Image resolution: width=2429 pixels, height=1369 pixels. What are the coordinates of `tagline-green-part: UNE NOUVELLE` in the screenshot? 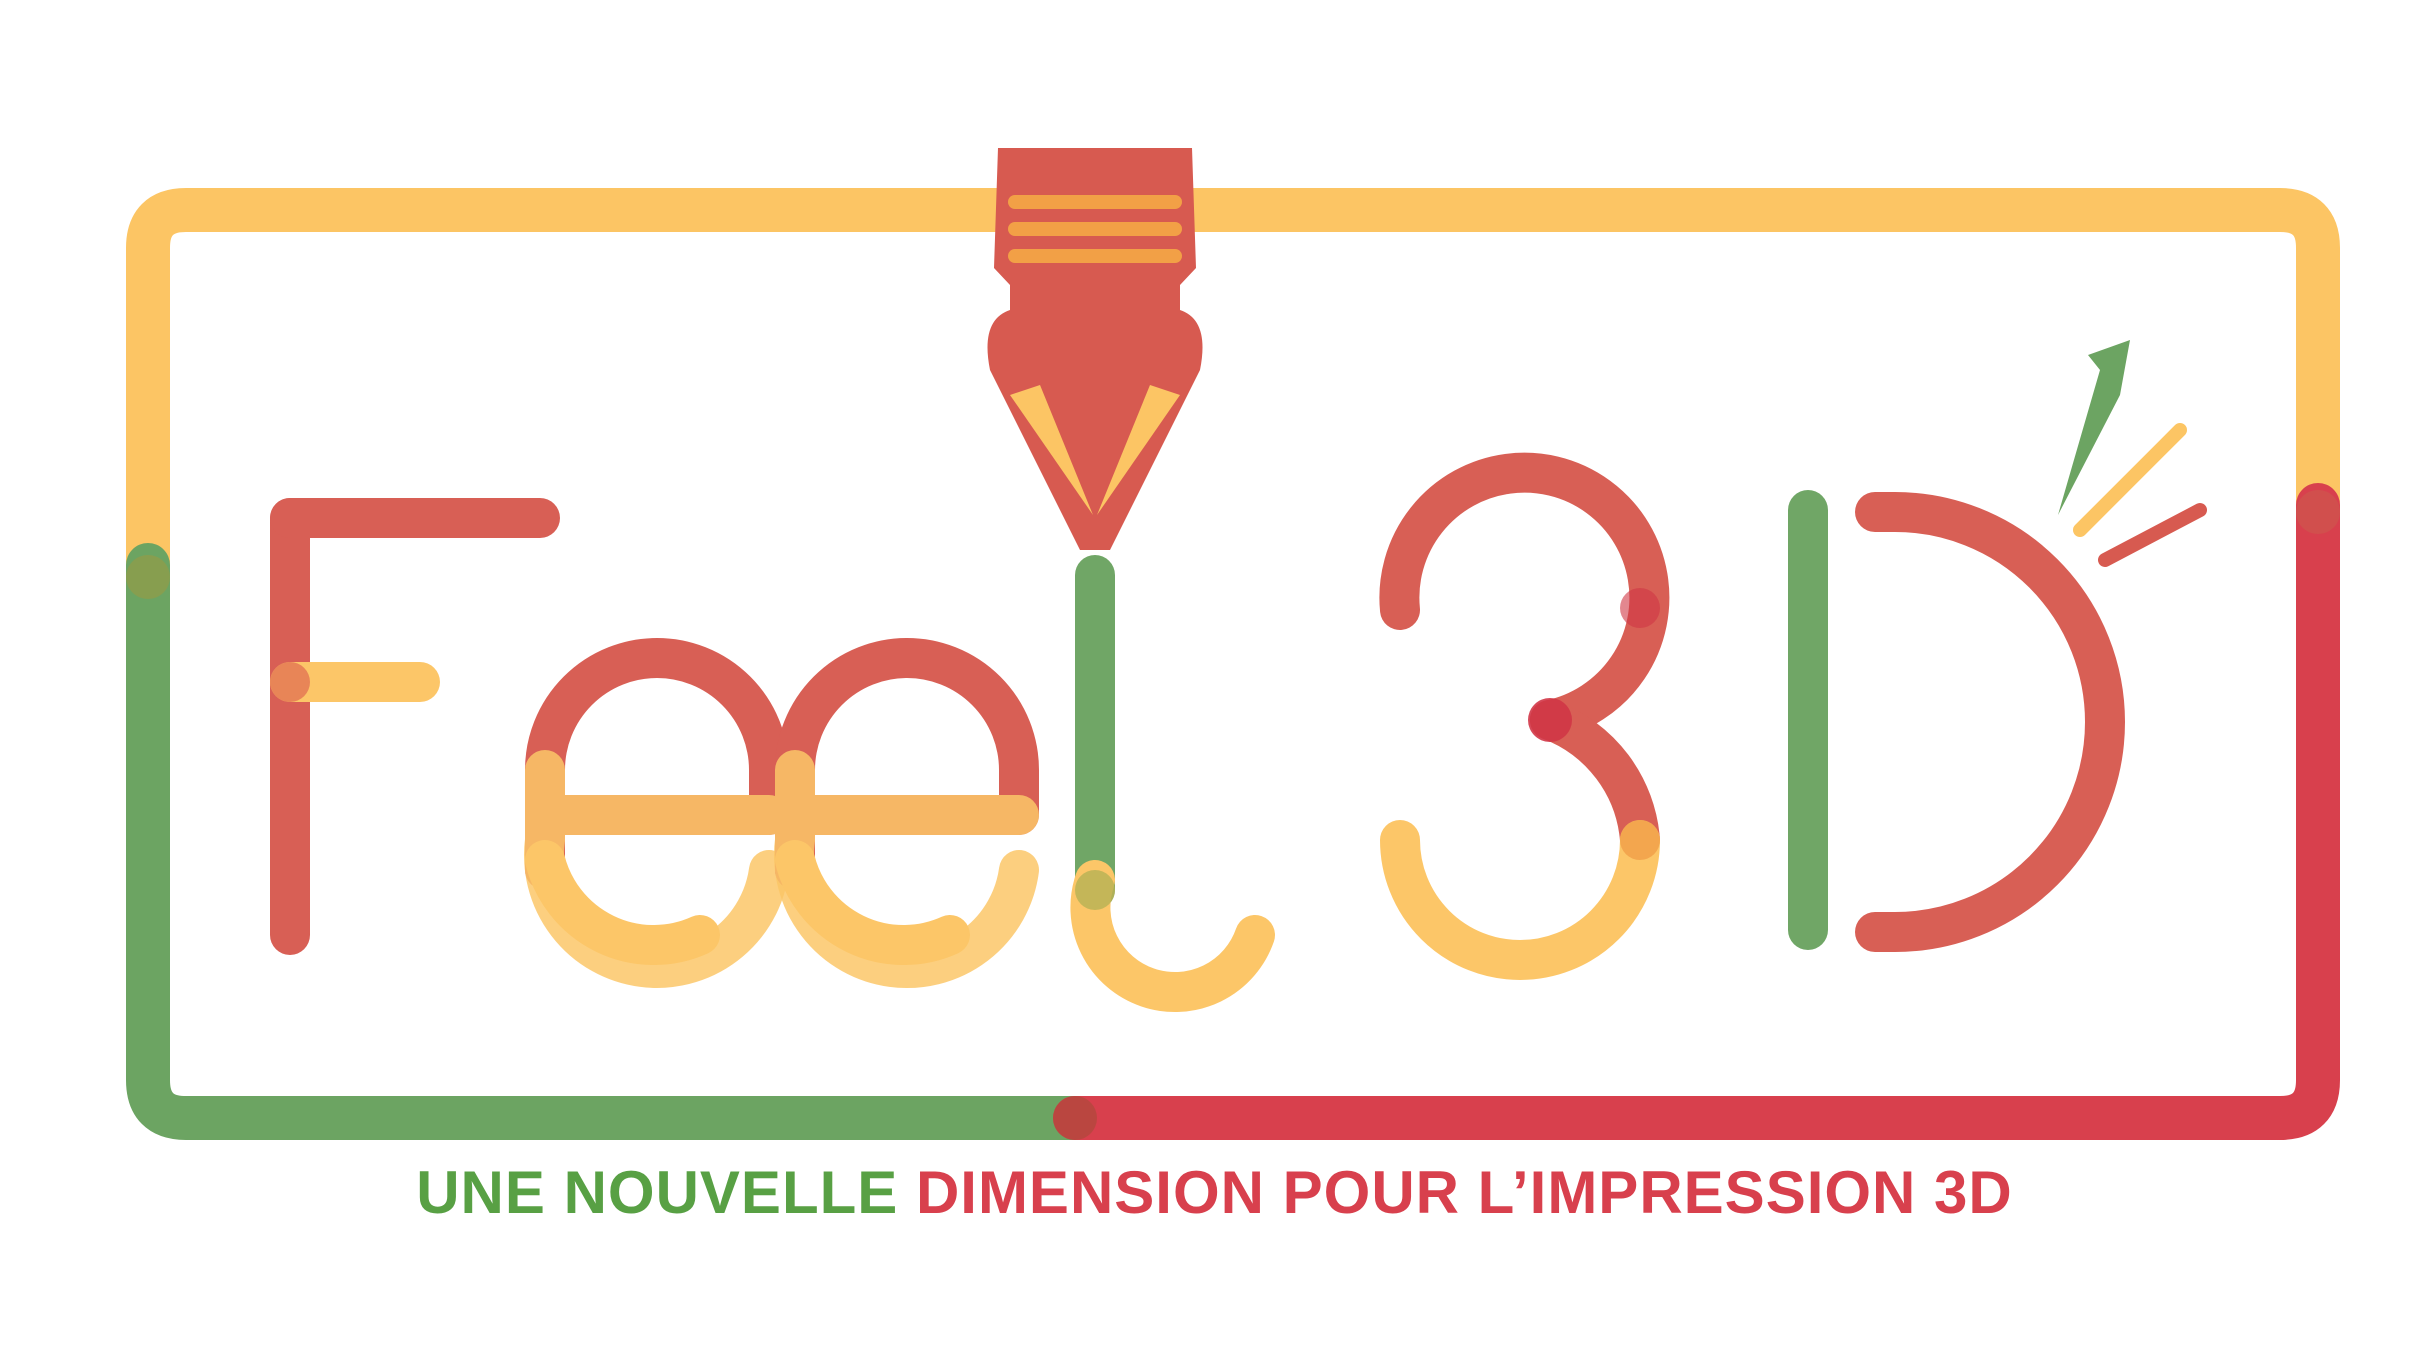 It's located at (657, 1192).